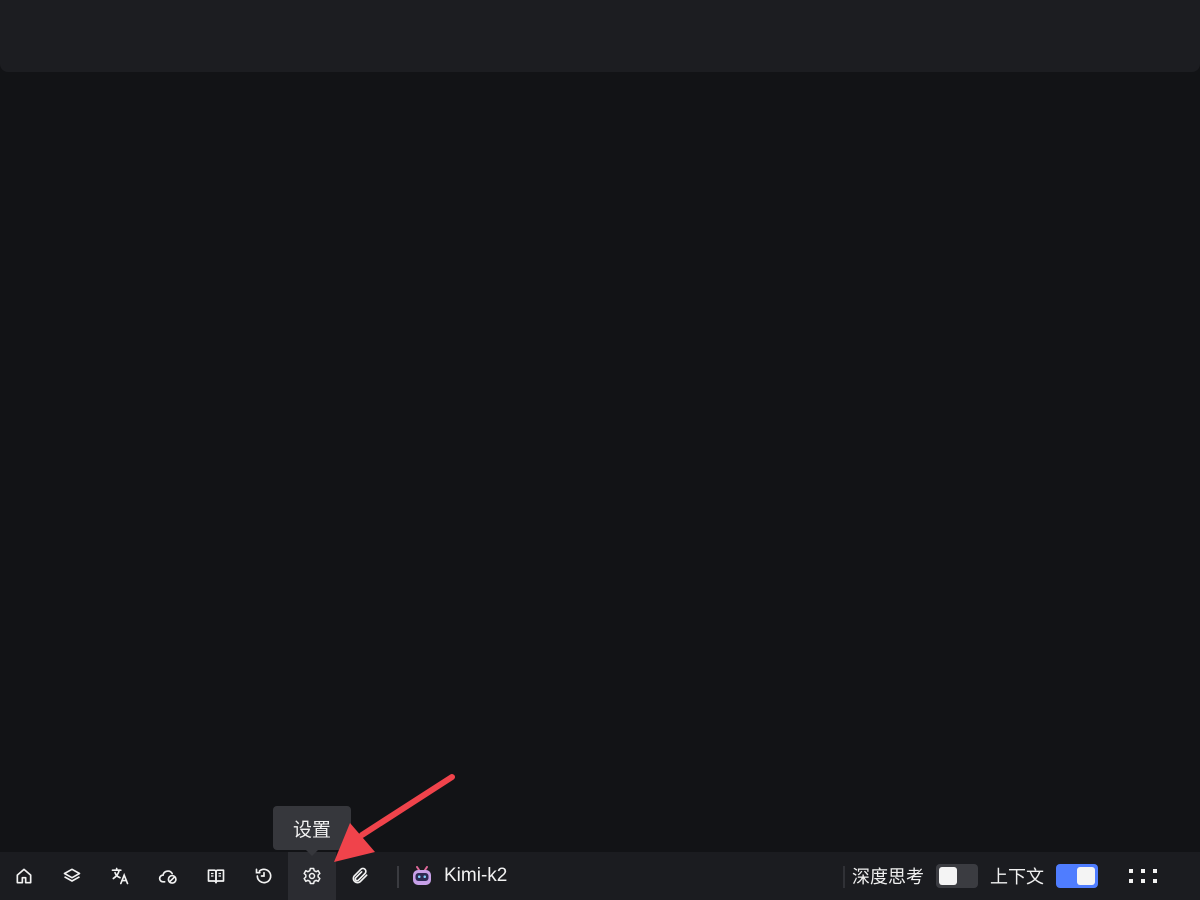 The image size is (1200, 900). I want to click on right-divider, so click(844, 877).